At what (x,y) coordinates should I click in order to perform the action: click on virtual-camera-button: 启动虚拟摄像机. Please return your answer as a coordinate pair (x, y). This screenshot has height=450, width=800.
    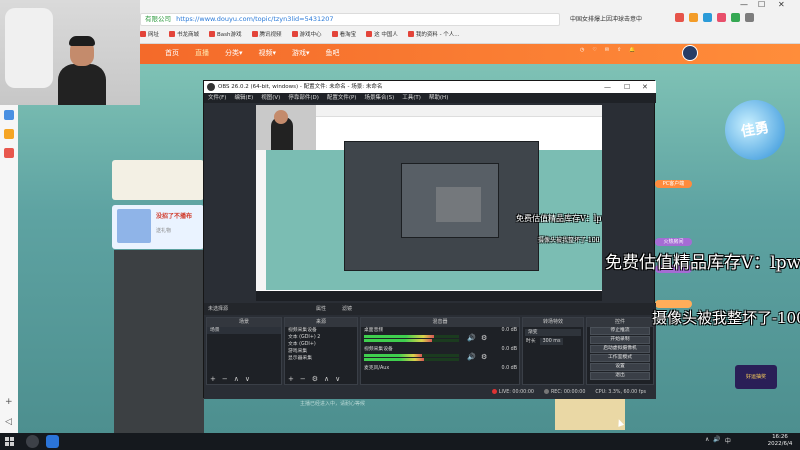
    Looking at the image, I should click on (620, 349).